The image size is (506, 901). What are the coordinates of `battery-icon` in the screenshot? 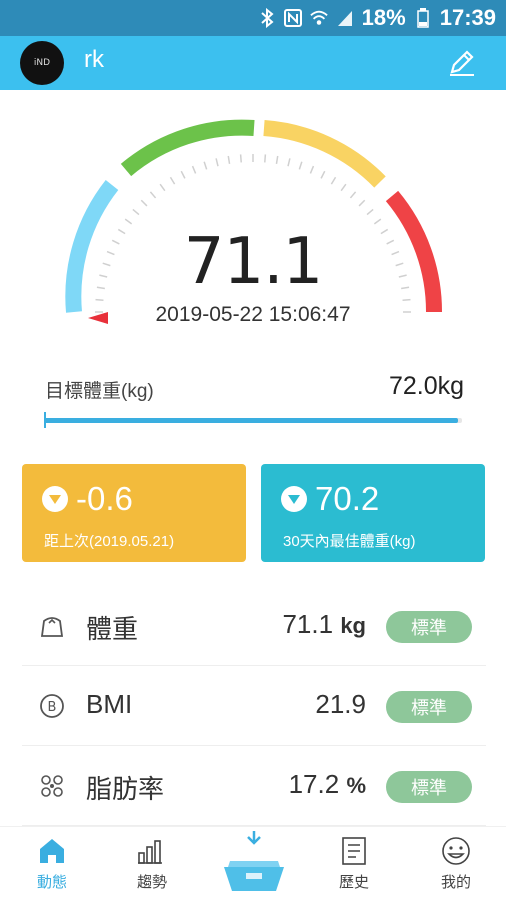 It's located at (423, 18).